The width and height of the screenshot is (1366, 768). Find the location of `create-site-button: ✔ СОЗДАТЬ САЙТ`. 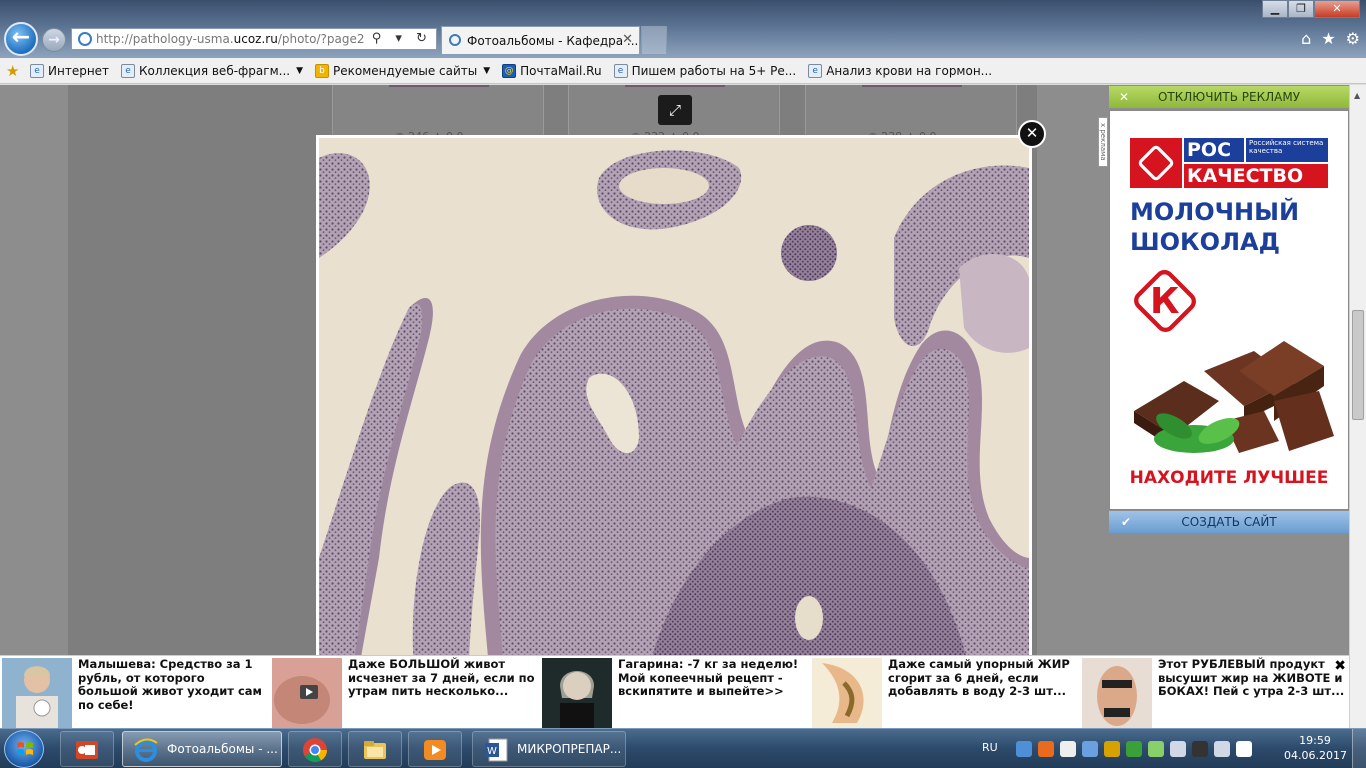

create-site-button: ✔ СОЗДАТЬ САЙТ is located at coordinates (1229, 522).